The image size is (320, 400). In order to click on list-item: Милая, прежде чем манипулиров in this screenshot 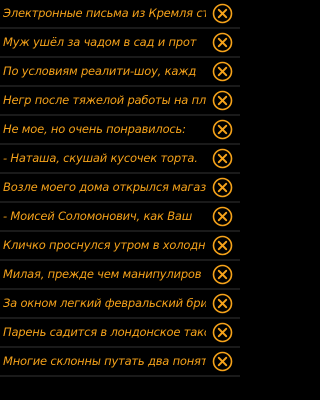, I will do `click(120, 275)`.